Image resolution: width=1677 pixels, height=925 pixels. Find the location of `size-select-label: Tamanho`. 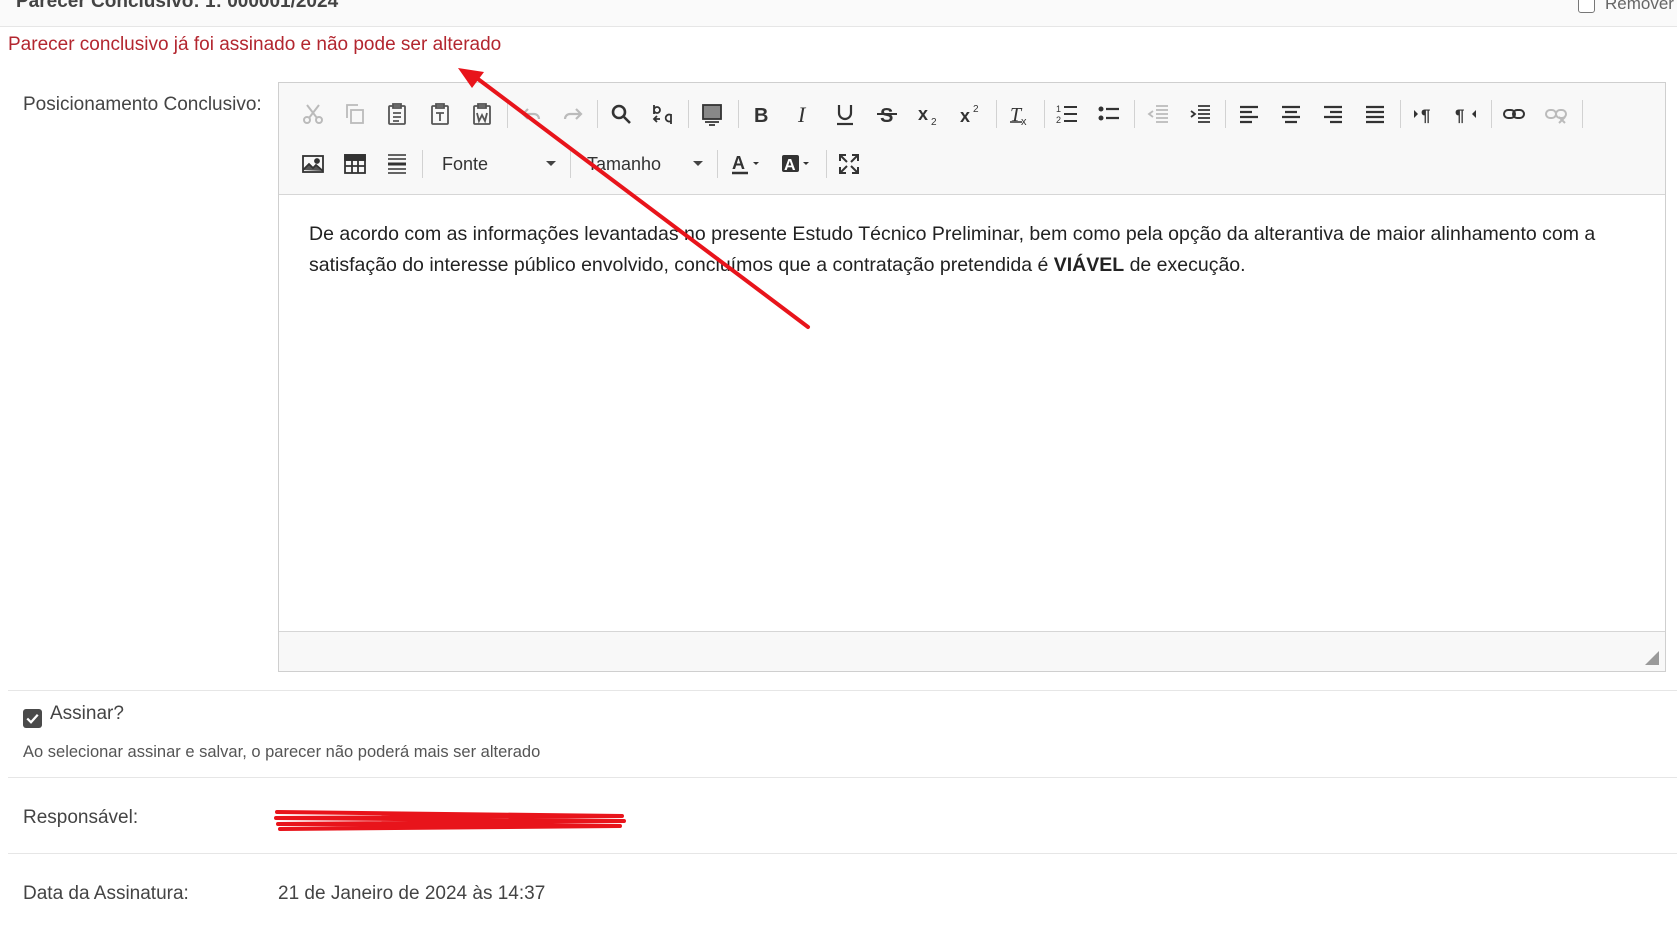

size-select-label: Tamanho is located at coordinates (624, 163).